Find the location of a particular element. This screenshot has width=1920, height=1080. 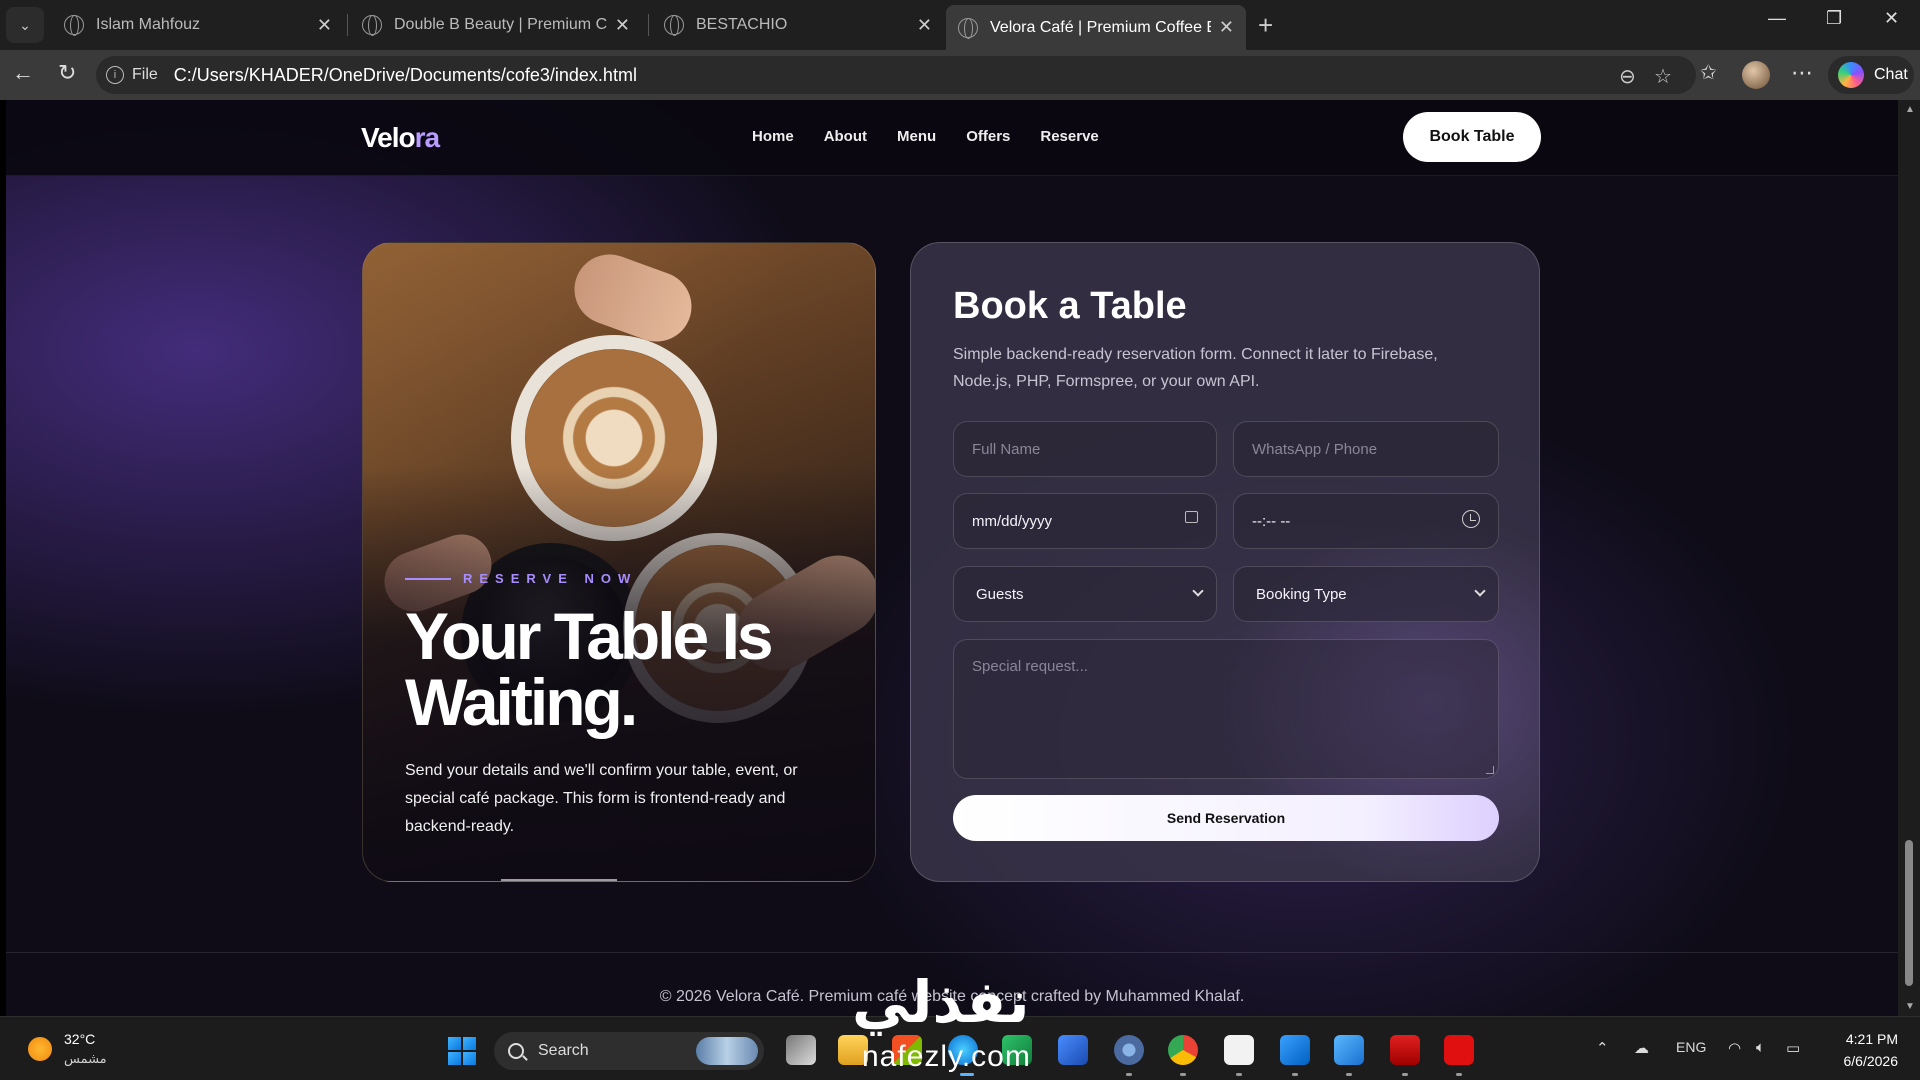

nav-link-about: About is located at coordinates (845, 136).